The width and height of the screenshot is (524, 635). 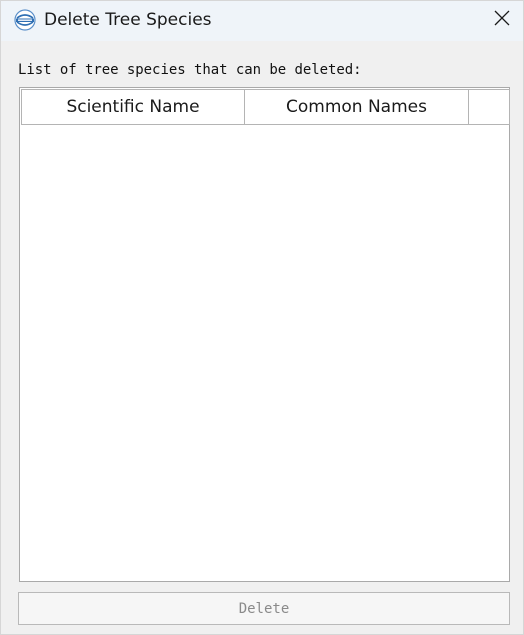 What do you see at coordinates (264, 608) in the screenshot?
I see `delete-button: Delete` at bounding box center [264, 608].